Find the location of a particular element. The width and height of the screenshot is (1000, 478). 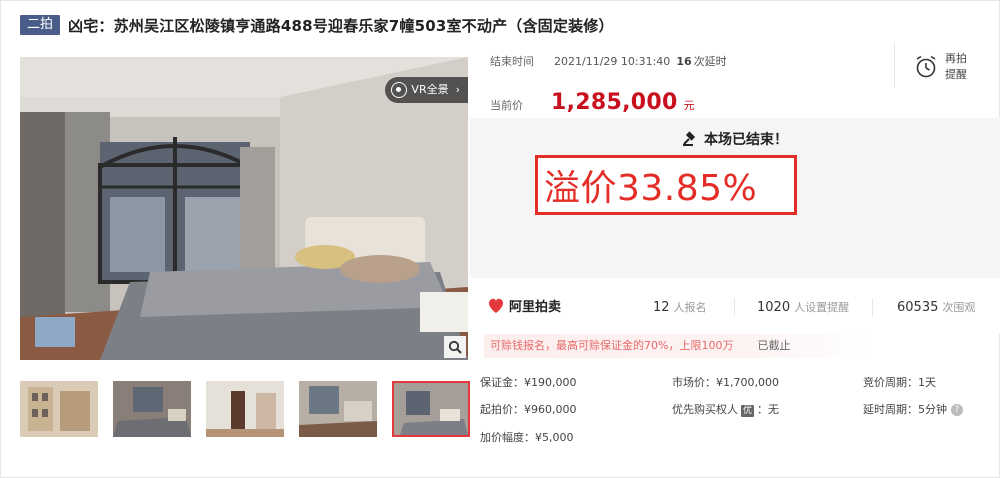

re-auction-remind-button: 再拍 提醒 is located at coordinates (947, 65).